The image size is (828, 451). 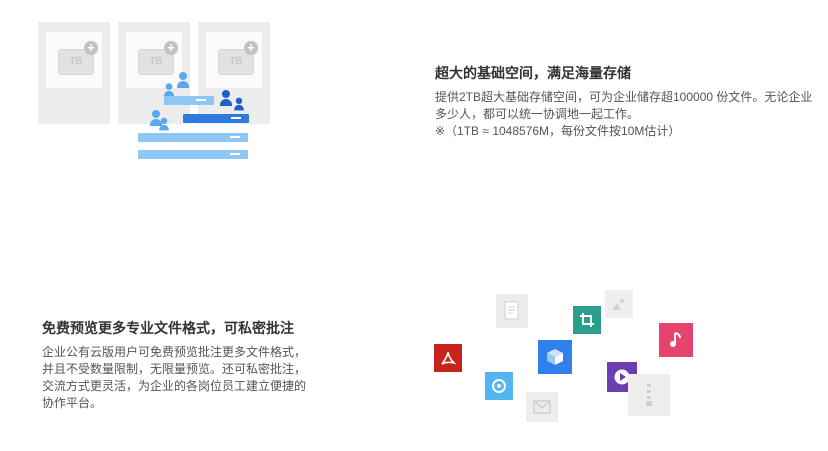 I want to click on zip-icon, so click(x=649, y=395).